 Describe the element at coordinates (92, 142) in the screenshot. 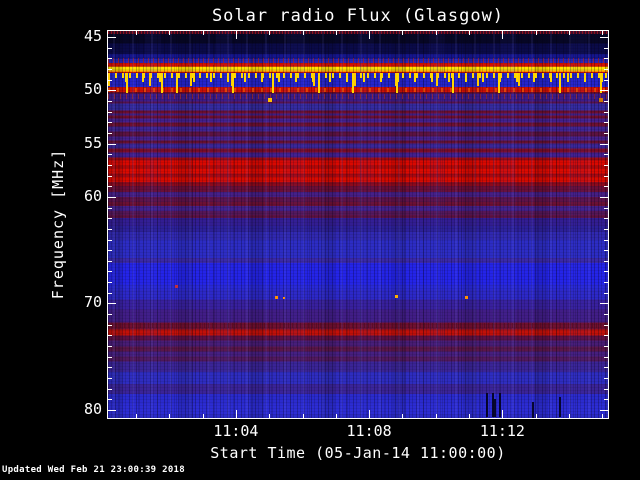

I see `y-tick-label: 55` at that location.